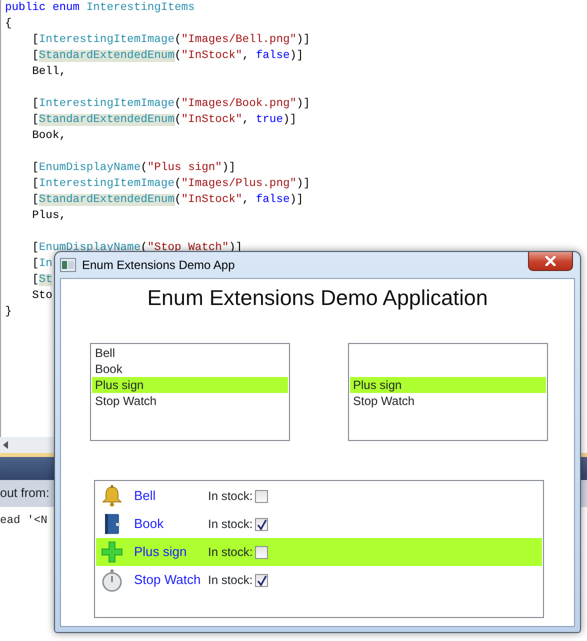  I want to click on code-line: Sto, so click(41, 296).